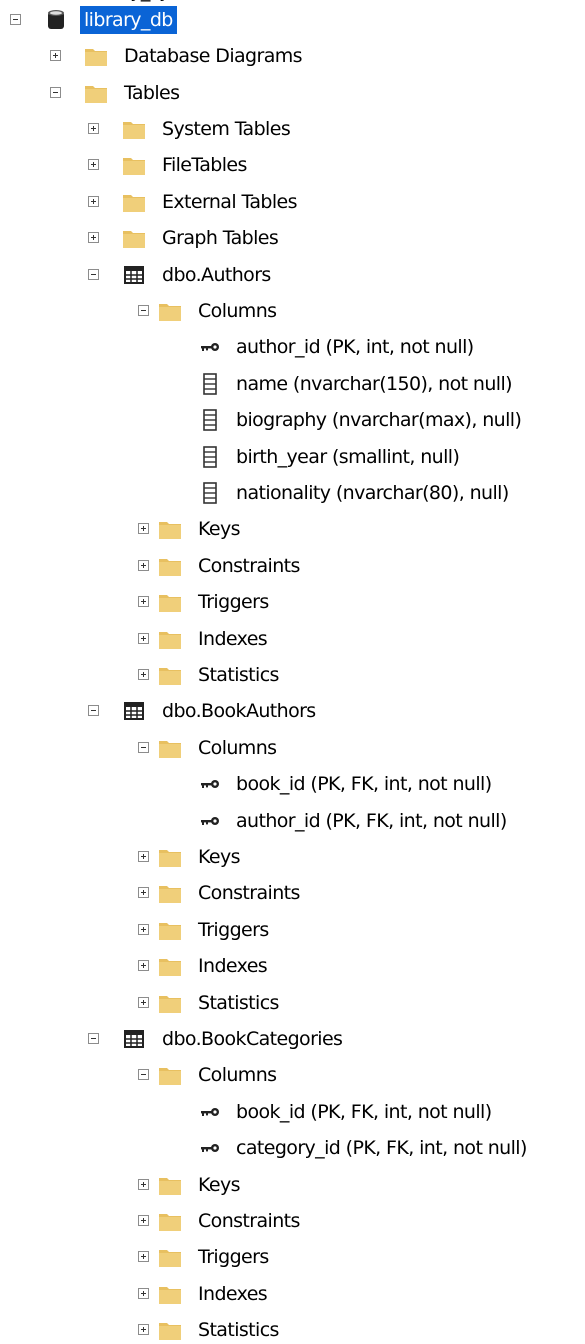 Image resolution: width=585 pixels, height=1344 pixels. Describe the element at coordinates (292, 276) in the screenshot. I see `tree-node-dbo-authors: dbo.Authors` at that location.